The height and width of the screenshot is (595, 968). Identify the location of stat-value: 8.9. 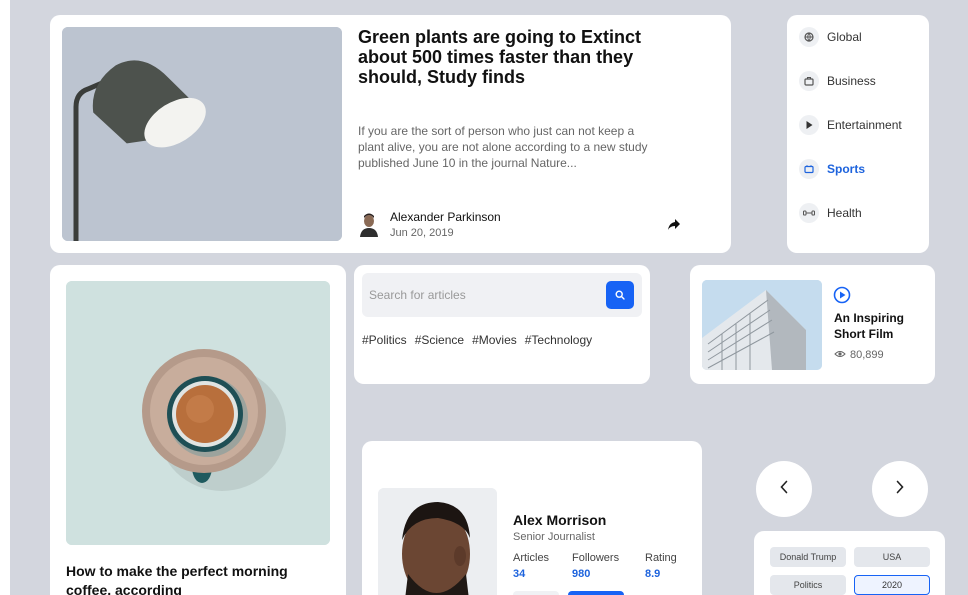
(653, 574).